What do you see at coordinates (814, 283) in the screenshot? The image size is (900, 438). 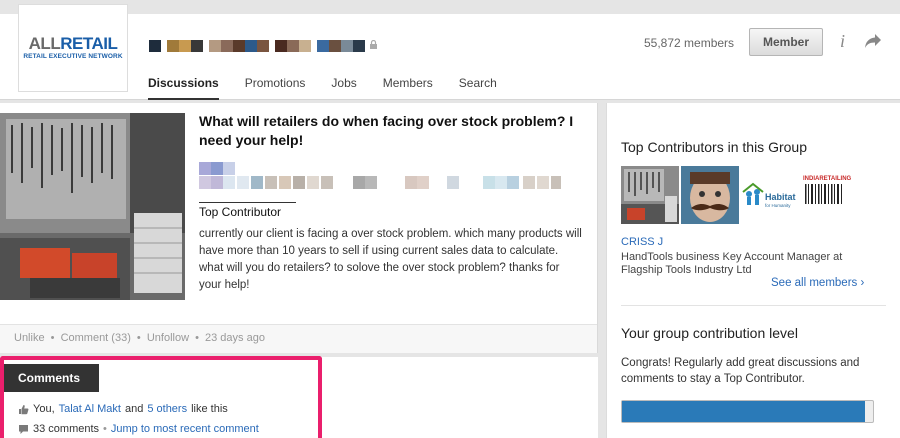 I see `see-all-label: See all members` at bounding box center [814, 283].